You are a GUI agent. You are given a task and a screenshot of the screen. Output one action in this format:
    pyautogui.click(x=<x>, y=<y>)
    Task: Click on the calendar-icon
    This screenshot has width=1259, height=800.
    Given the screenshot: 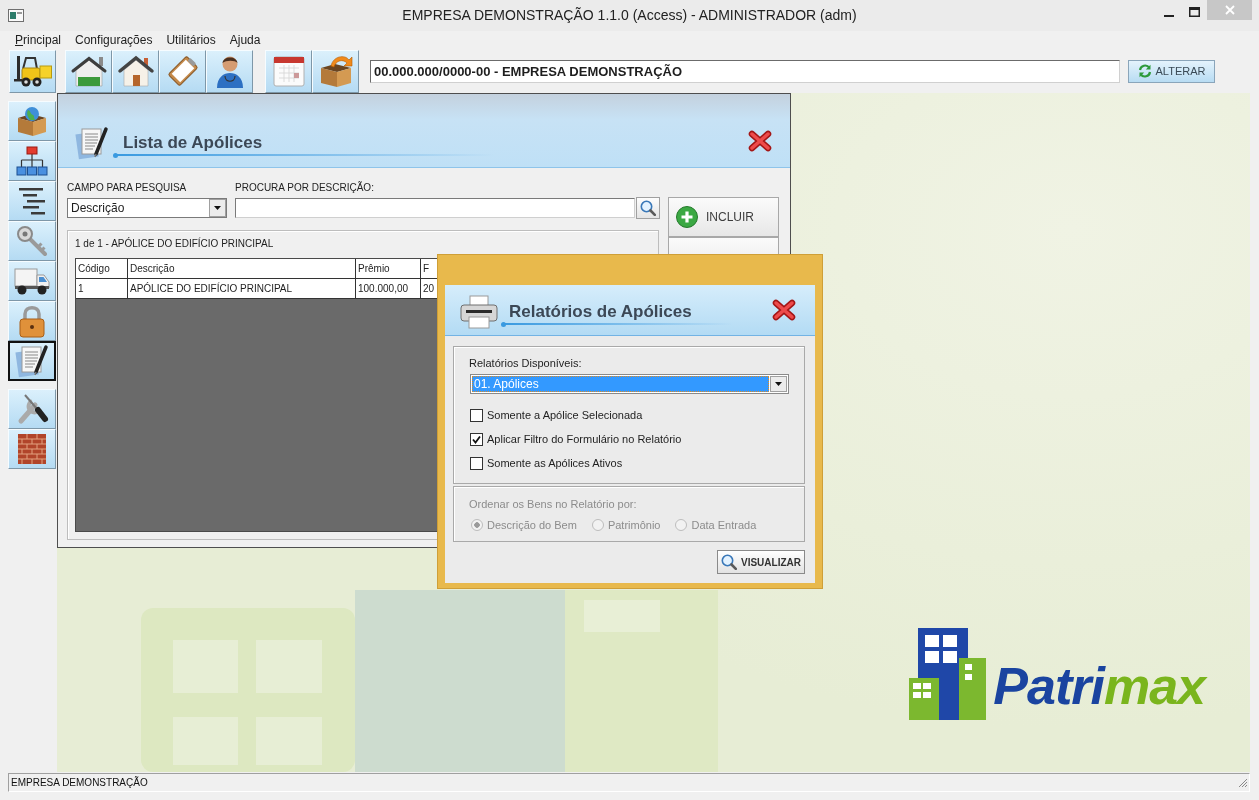 What is the action you would take?
    pyautogui.click(x=288, y=71)
    